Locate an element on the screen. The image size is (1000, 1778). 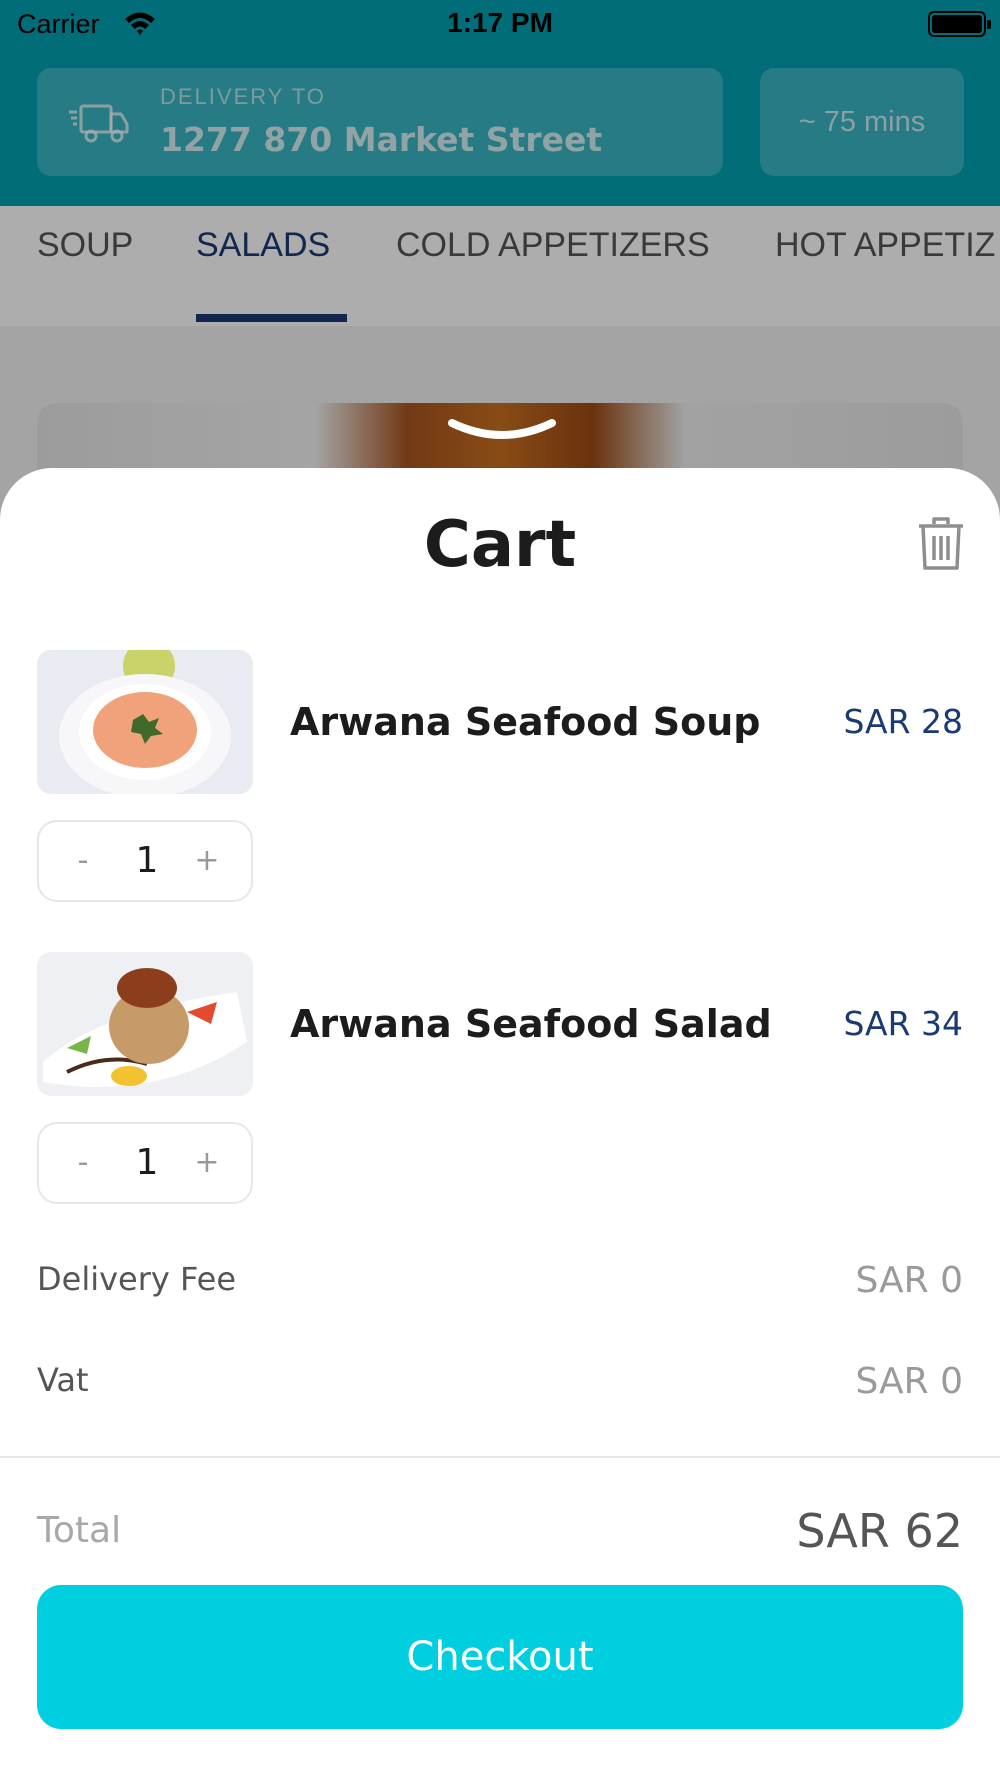
item-name: Arwana Seafood Soup is located at coordinates (525, 722).